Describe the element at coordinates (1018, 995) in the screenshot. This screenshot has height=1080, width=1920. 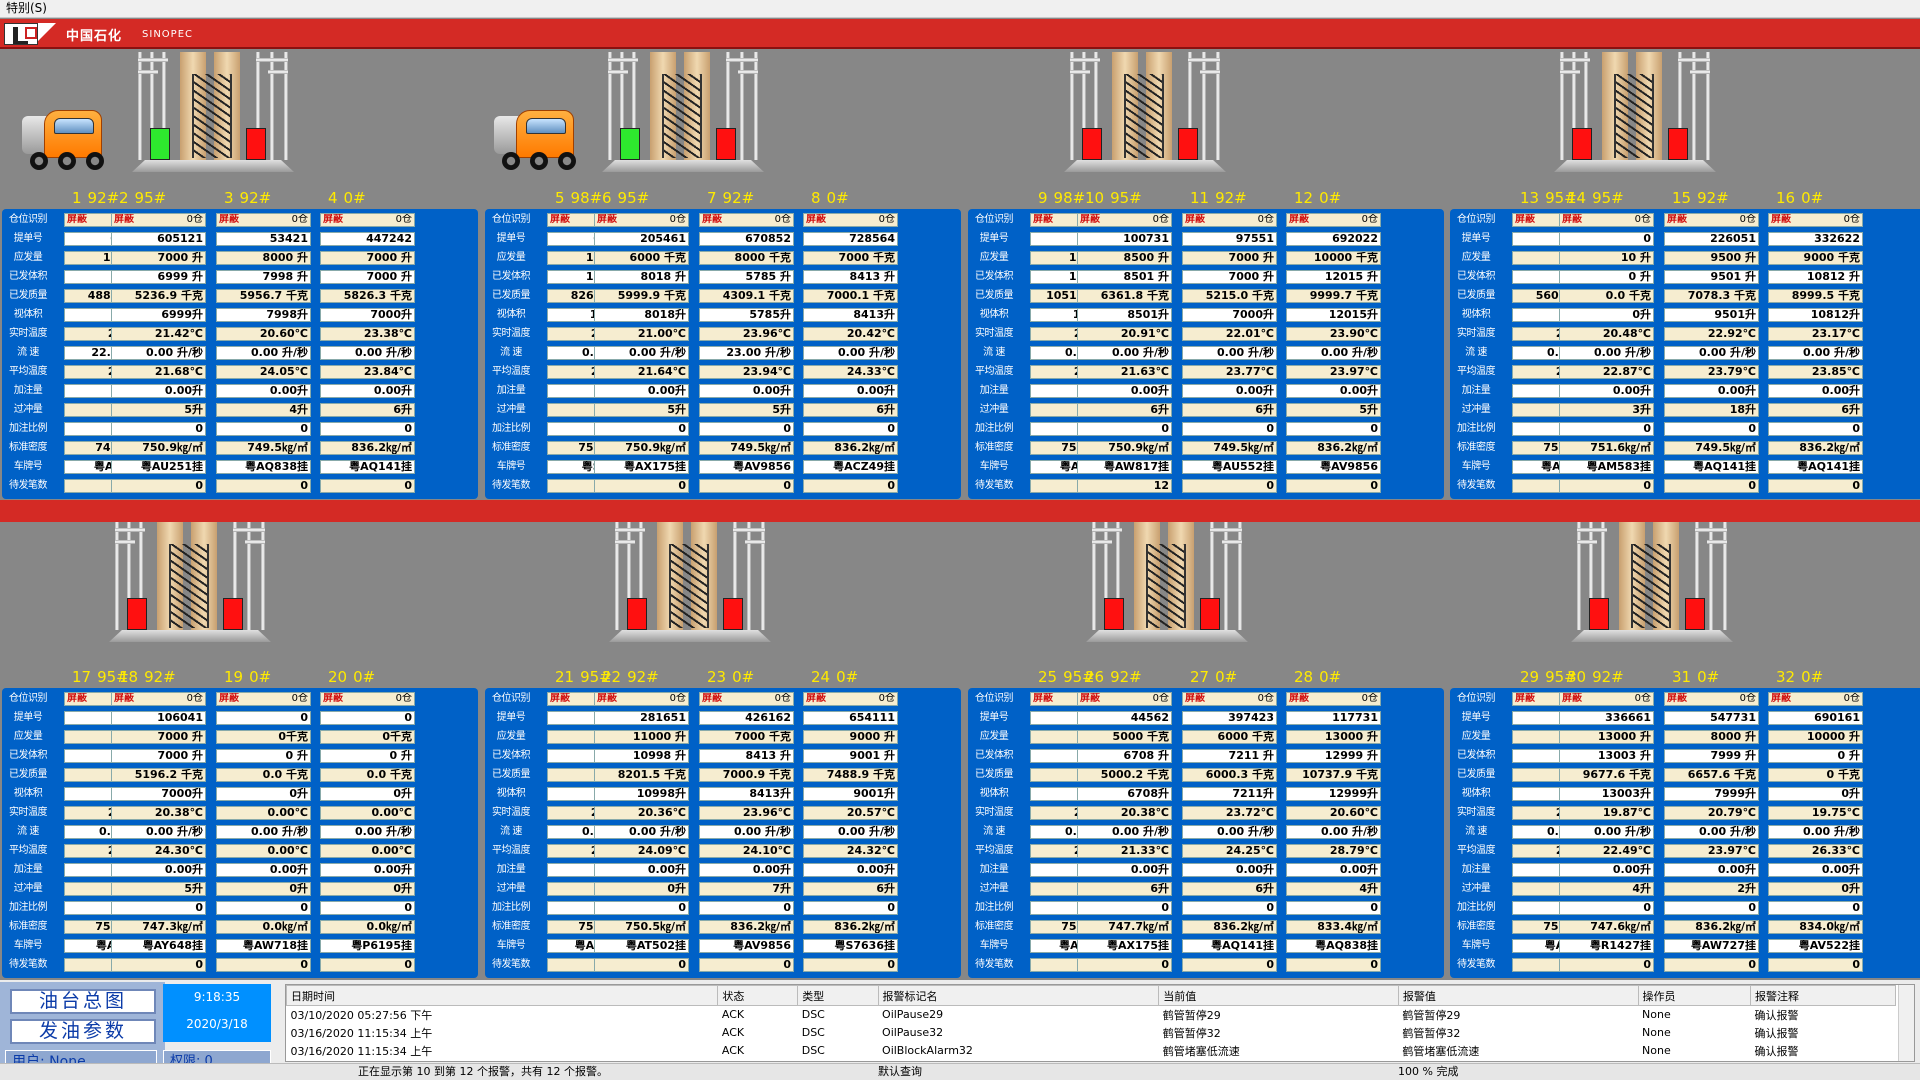
I see `alarm-column-header: 报警标记名` at that location.